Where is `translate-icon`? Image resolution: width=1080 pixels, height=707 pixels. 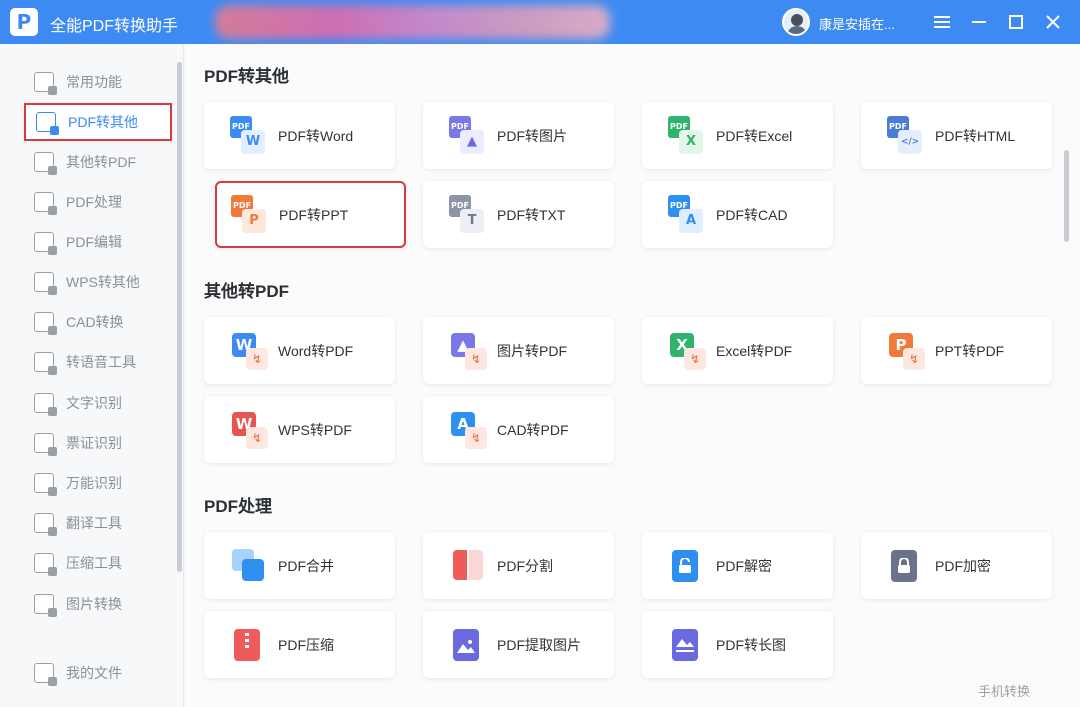
translate-icon is located at coordinates (45, 524).